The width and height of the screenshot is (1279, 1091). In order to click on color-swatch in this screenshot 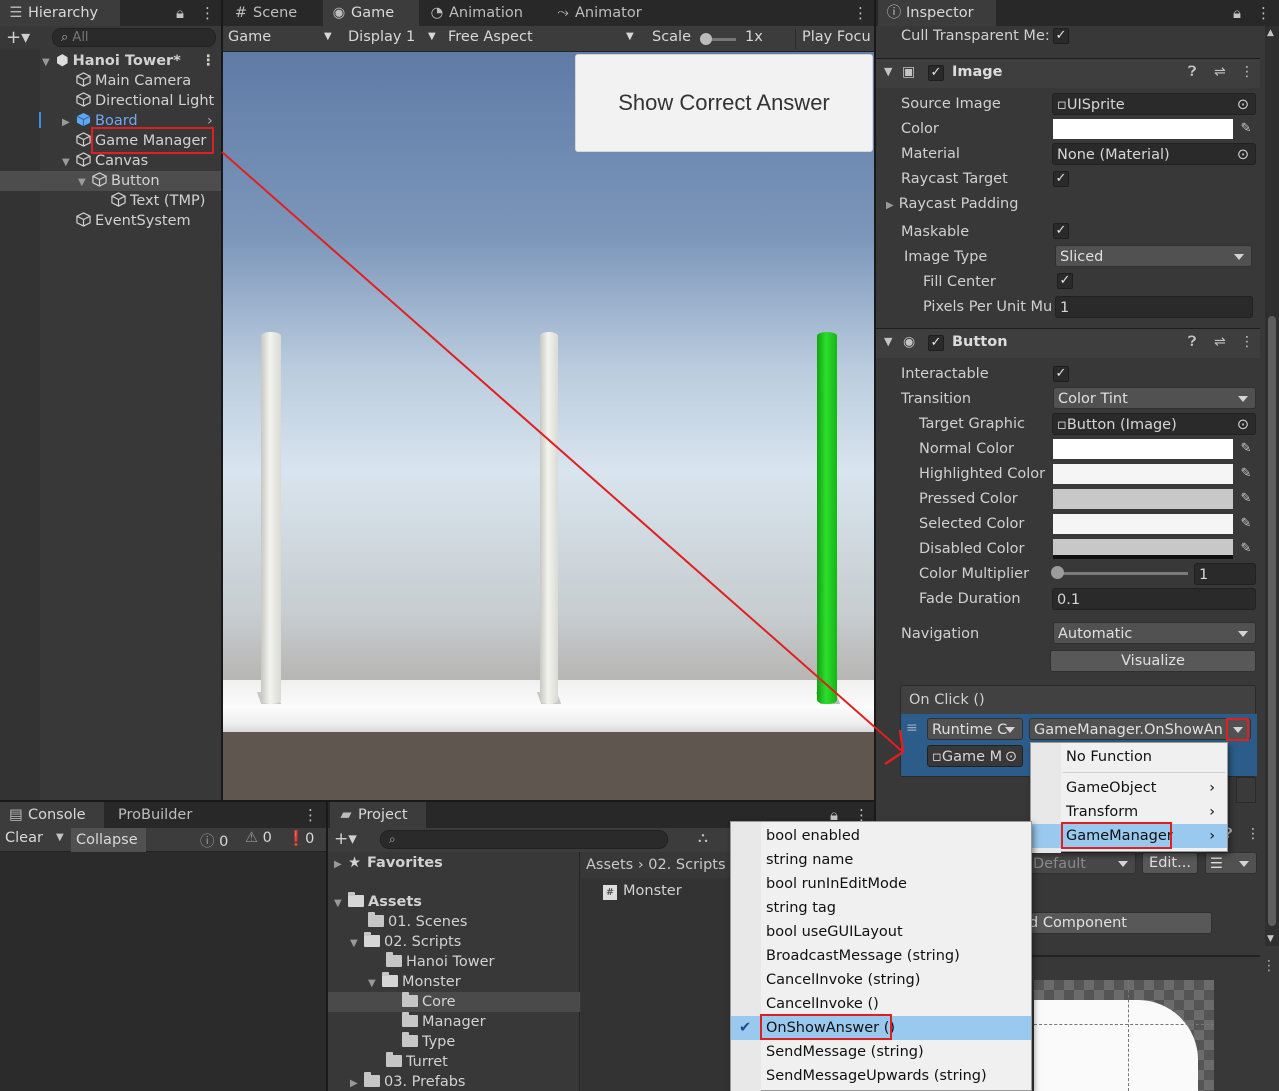, I will do `click(1143, 129)`.